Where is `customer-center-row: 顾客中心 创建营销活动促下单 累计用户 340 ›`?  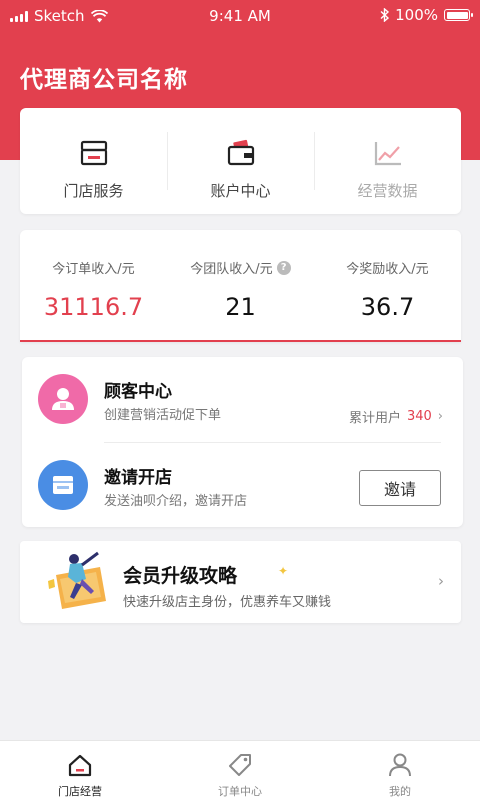
customer-center-row: 顾客中心 创建营销活动促下单 累计用户 340 › is located at coordinates (242, 399).